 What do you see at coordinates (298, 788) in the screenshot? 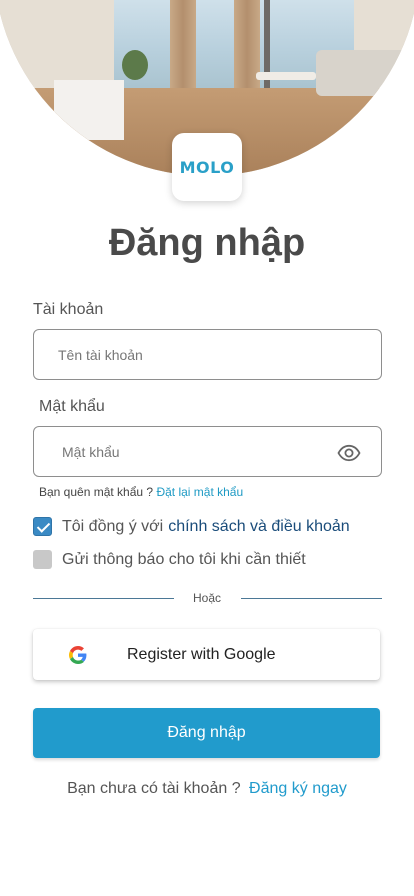
I see `signup-link: Đăng ký ngay` at bounding box center [298, 788].